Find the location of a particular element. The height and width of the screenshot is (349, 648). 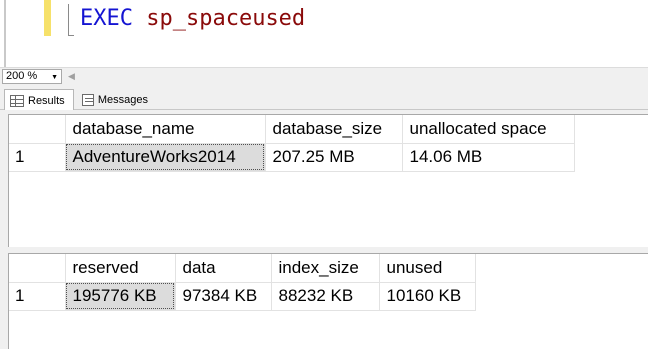

outline-fold-tick is located at coordinates (71, 35).